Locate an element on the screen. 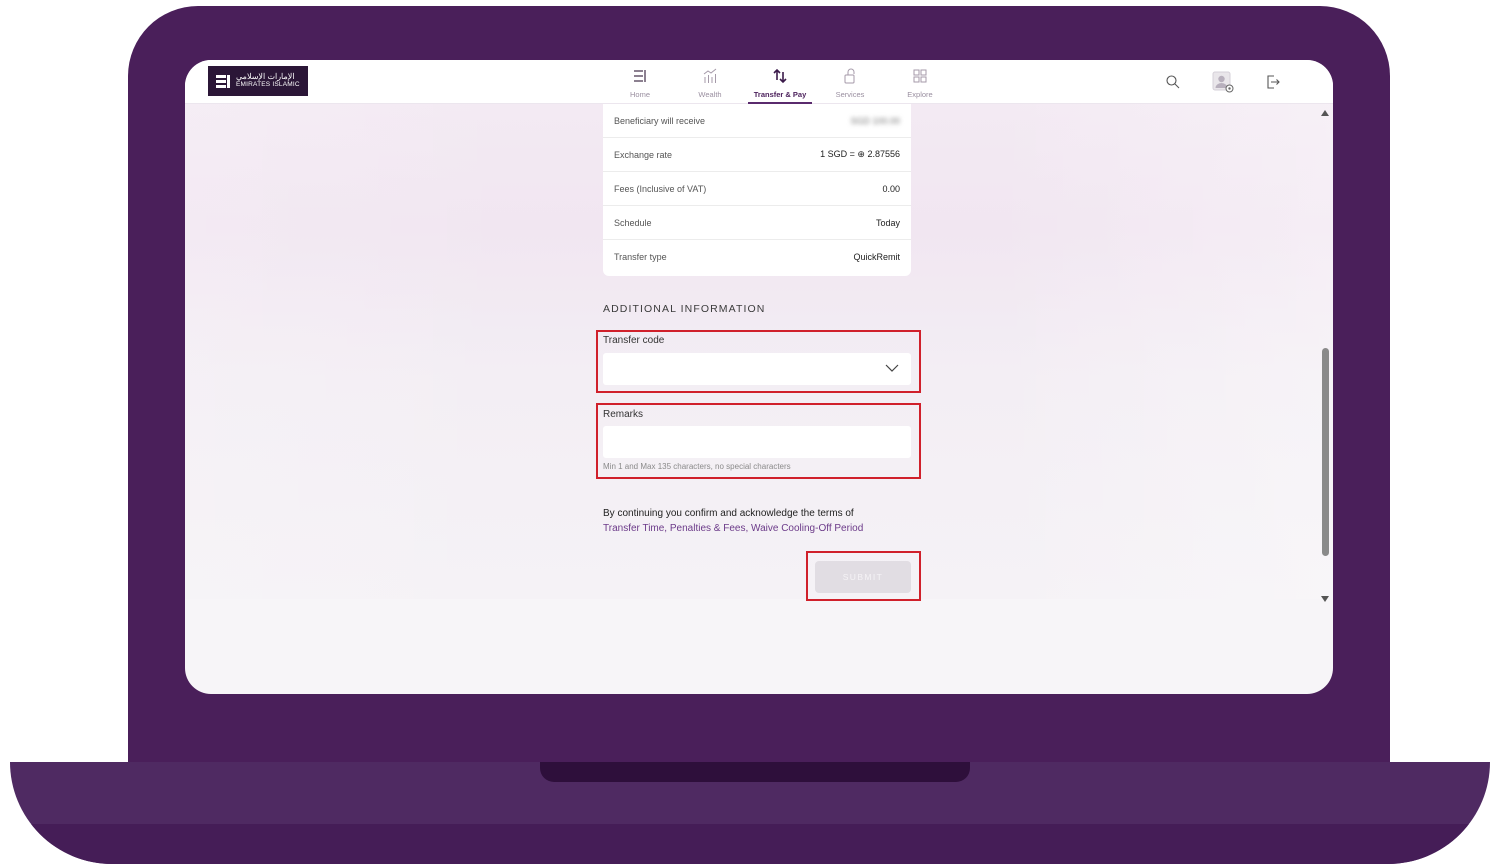  summary-row-exchange-rate: Exchange rate 1 SGD = ⊕ 2.87556 is located at coordinates (757, 155).